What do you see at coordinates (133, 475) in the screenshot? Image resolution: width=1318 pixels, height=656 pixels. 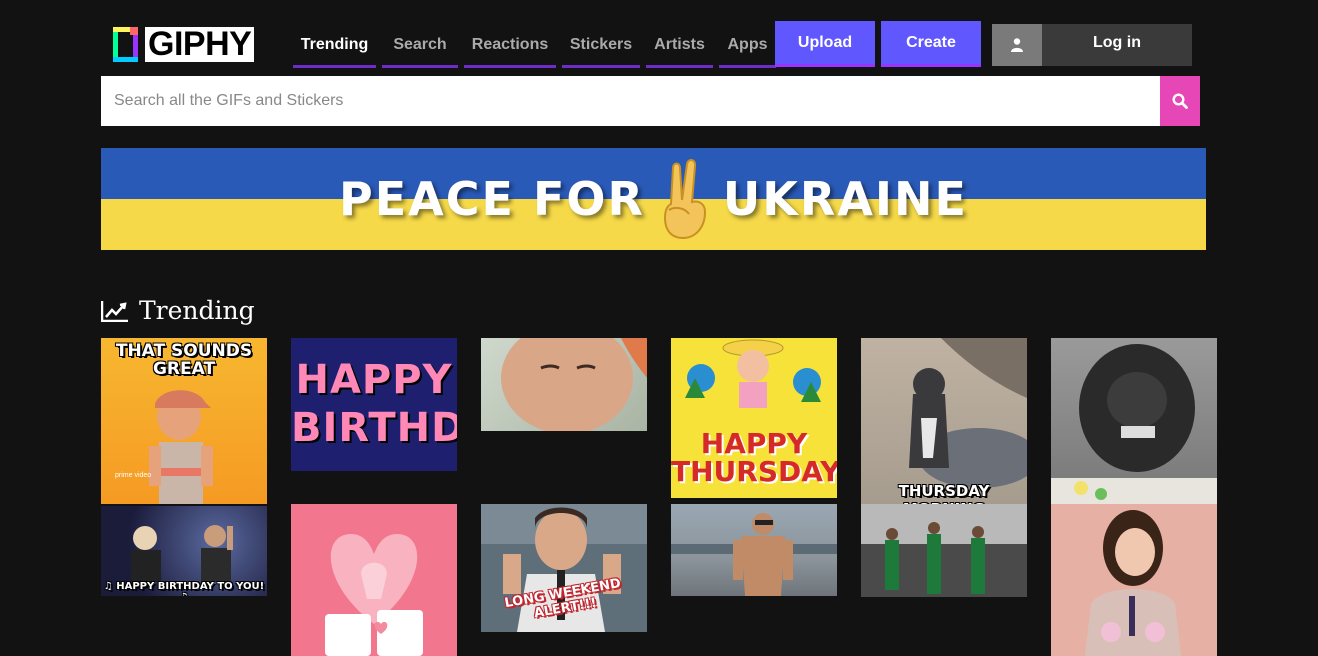 I see `gif-caption-prime-video: prime video` at bounding box center [133, 475].